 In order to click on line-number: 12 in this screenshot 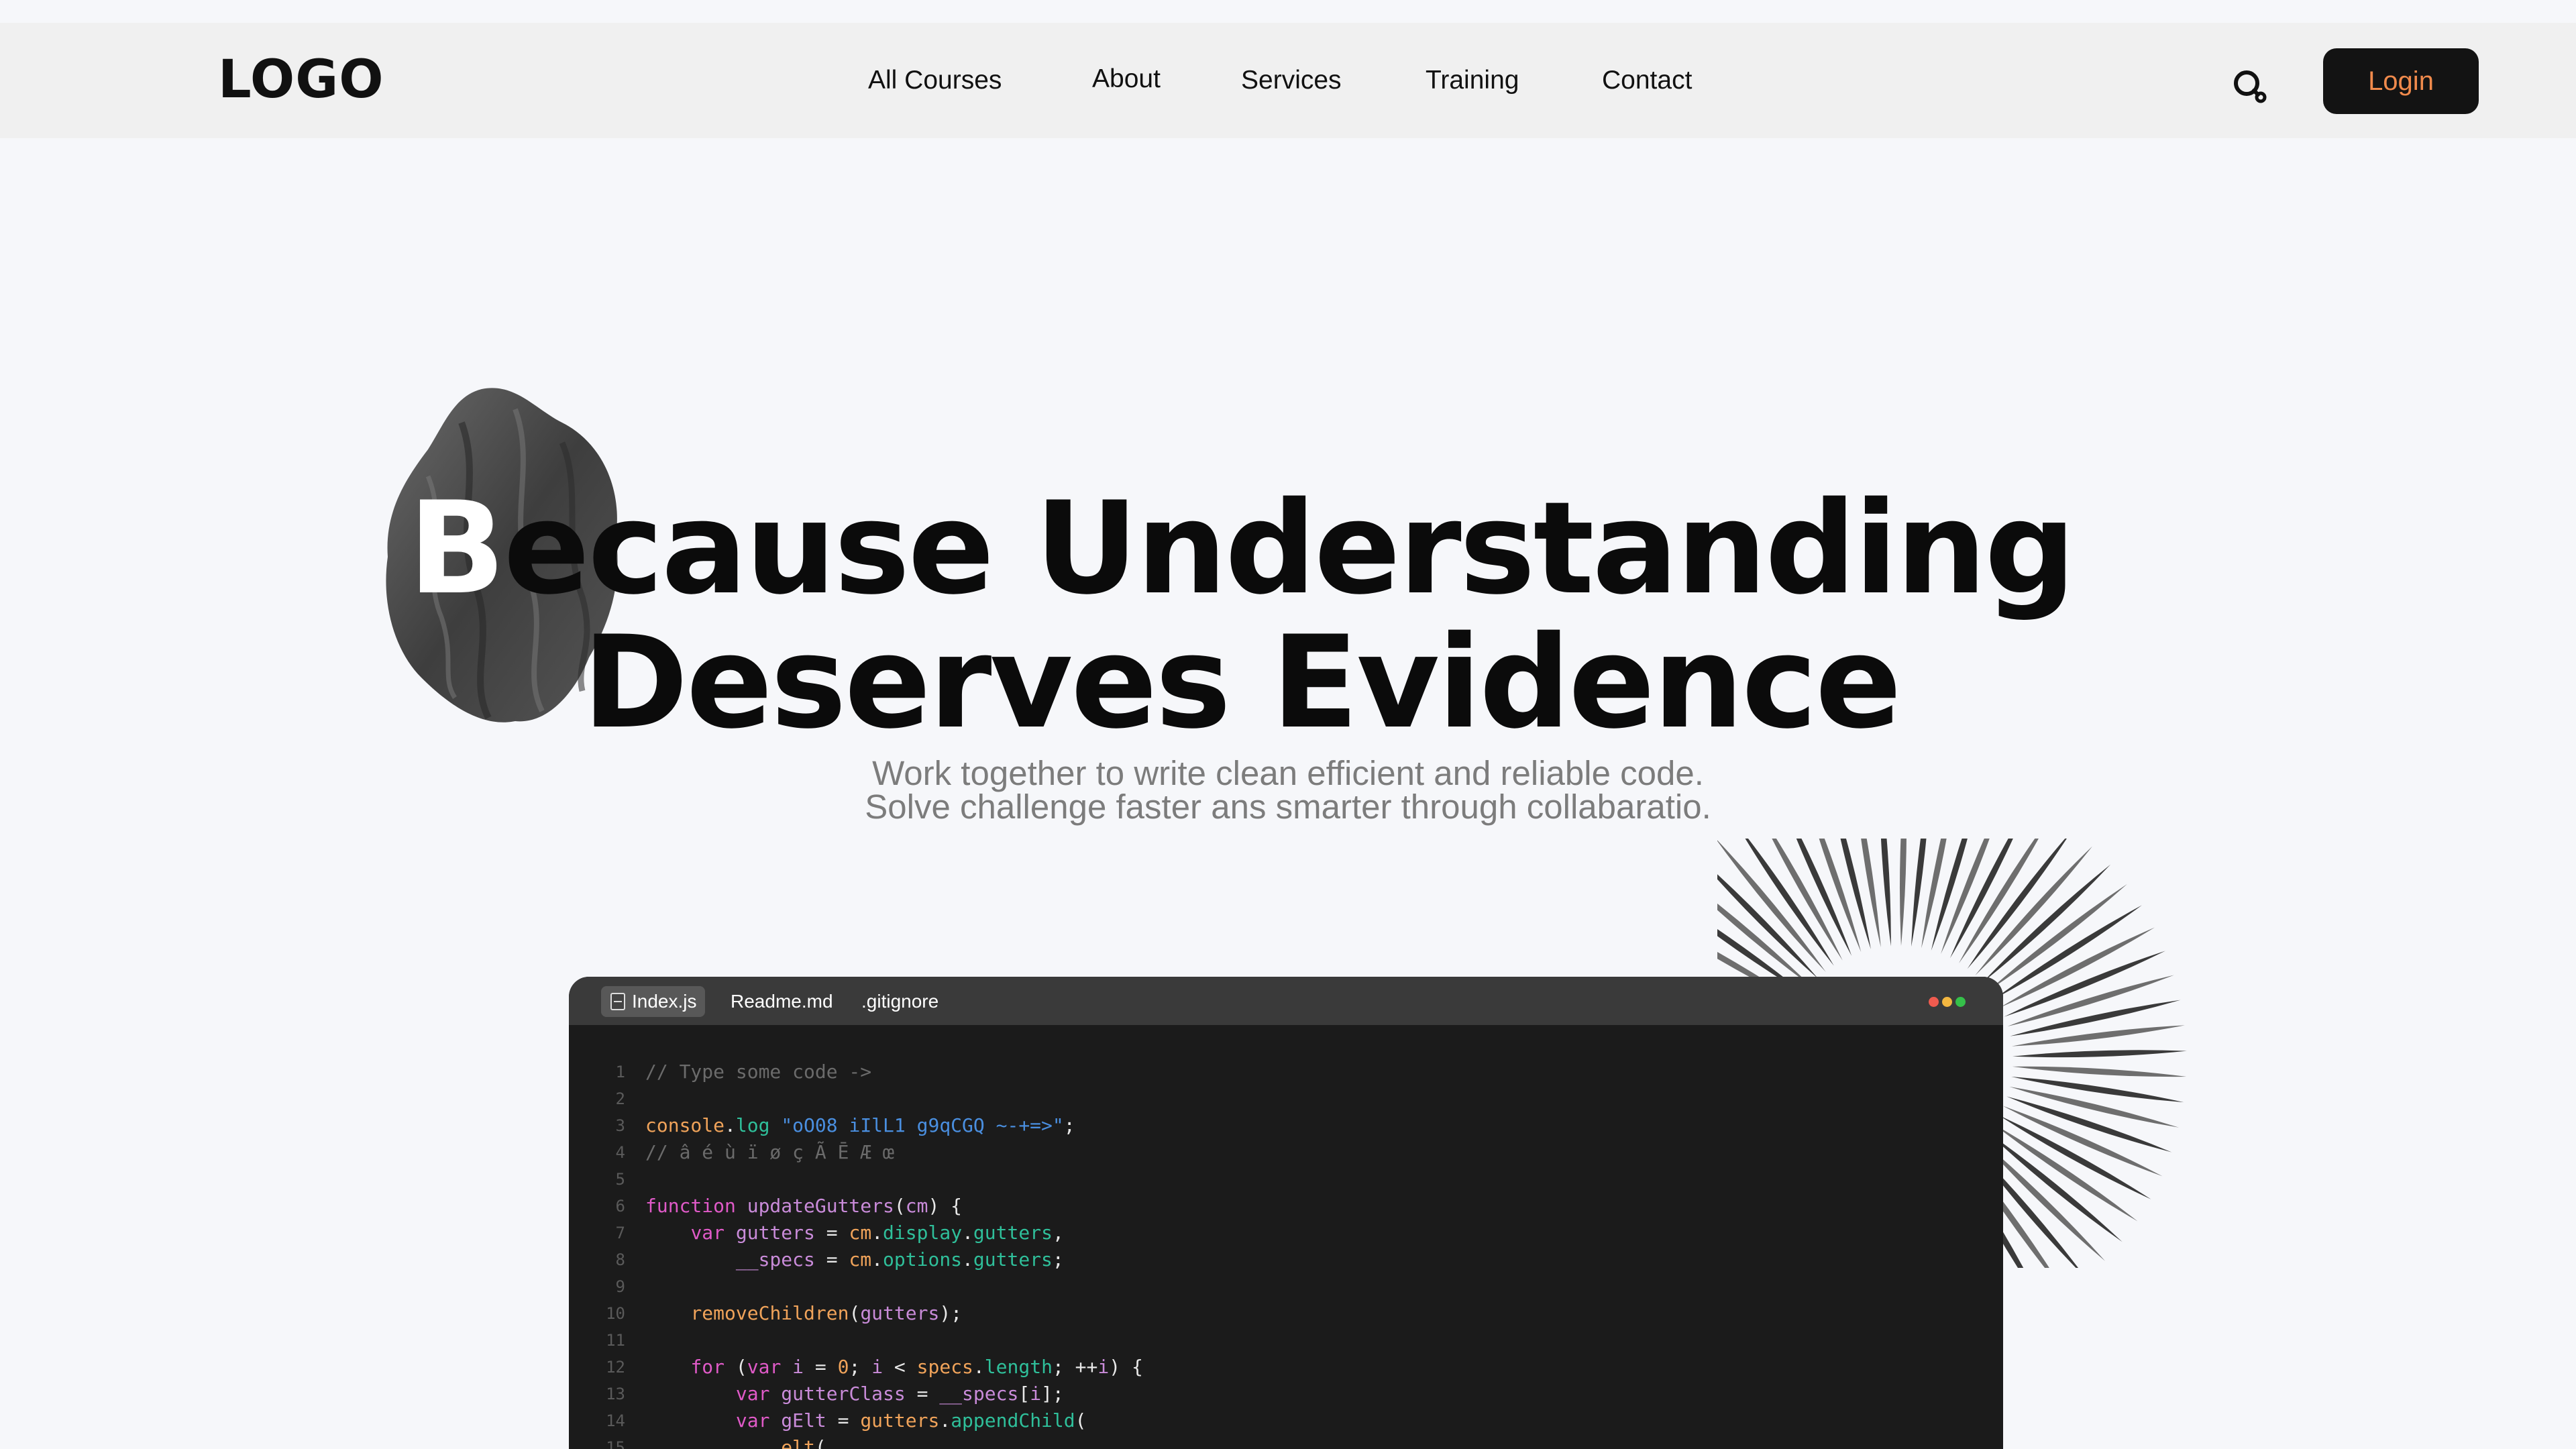, I will do `click(615, 1367)`.